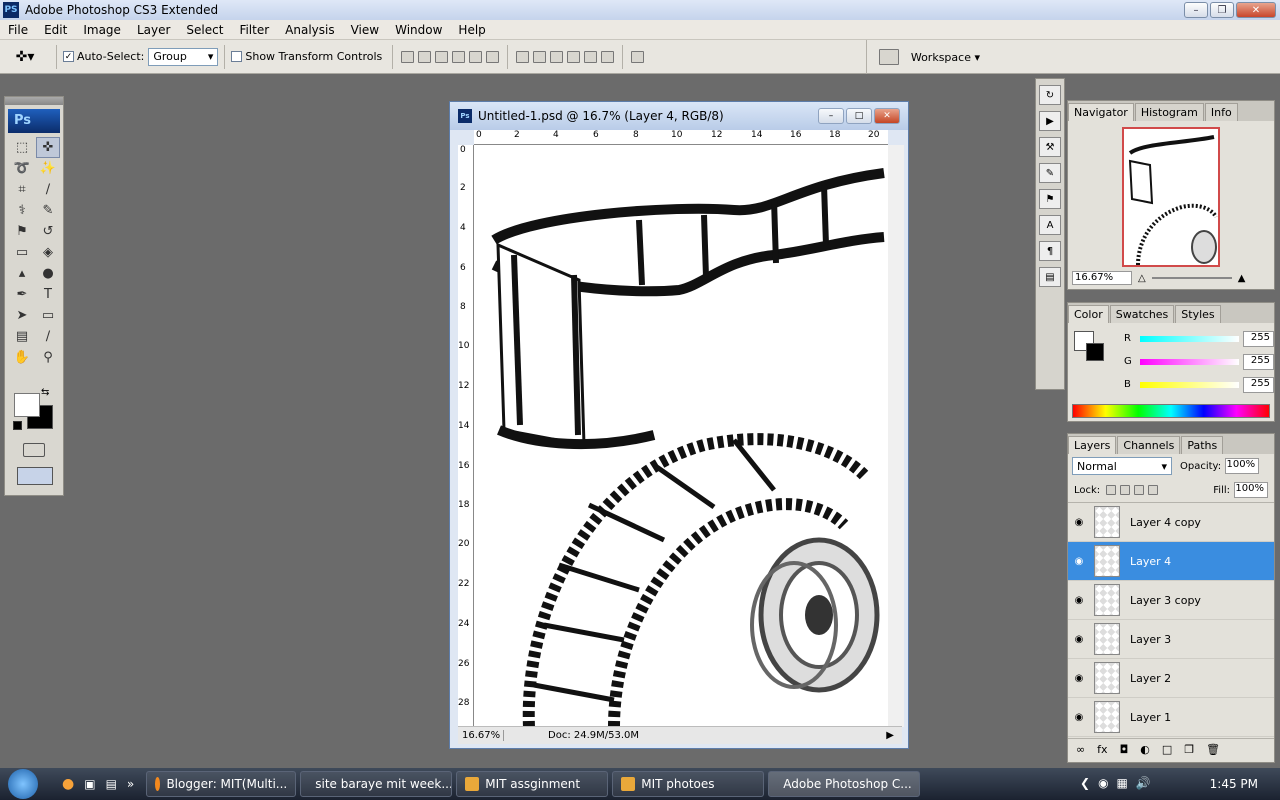  Describe the element at coordinates (945, 57) in the screenshot. I see `workspace-button: Workspace ▾` at that location.